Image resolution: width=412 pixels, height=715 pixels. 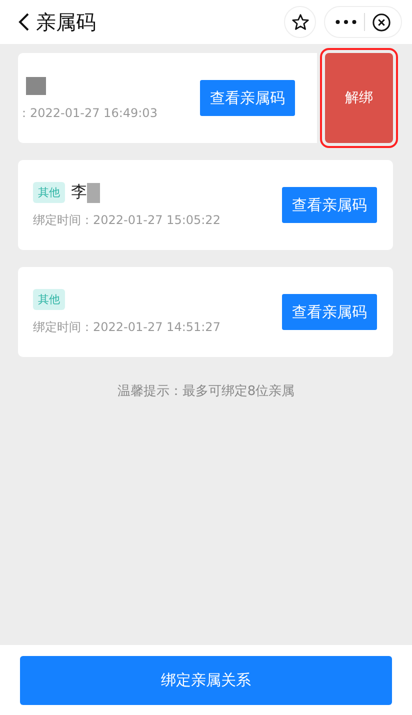 What do you see at coordinates (79, 192) in the screenshot?
I see `relative-name: 李` at bounding box center [79, 192].